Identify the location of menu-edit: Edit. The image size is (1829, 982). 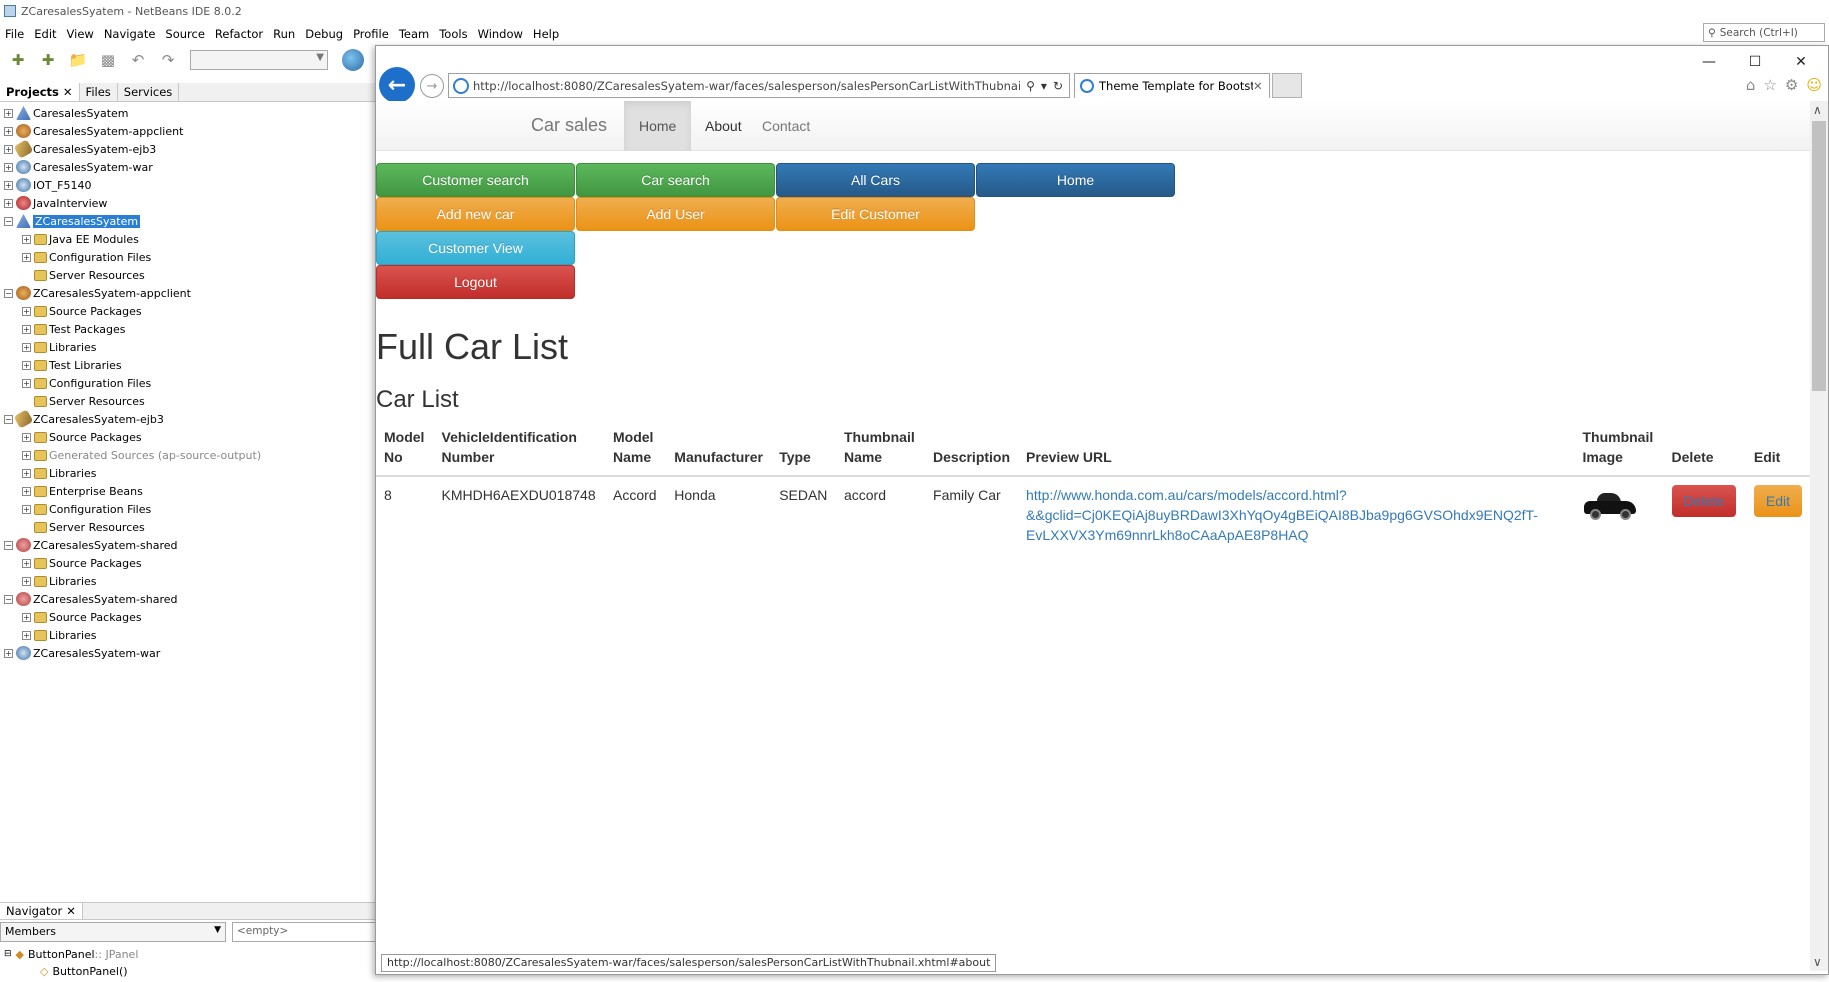
(45, 34).